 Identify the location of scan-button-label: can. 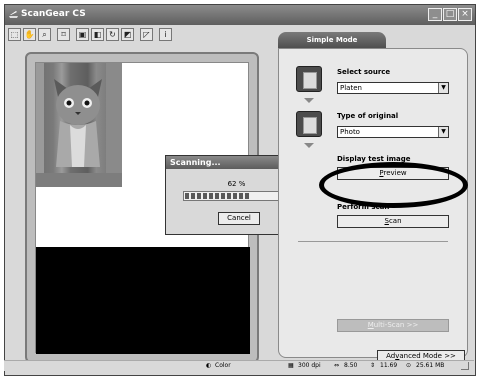
(395, 221).